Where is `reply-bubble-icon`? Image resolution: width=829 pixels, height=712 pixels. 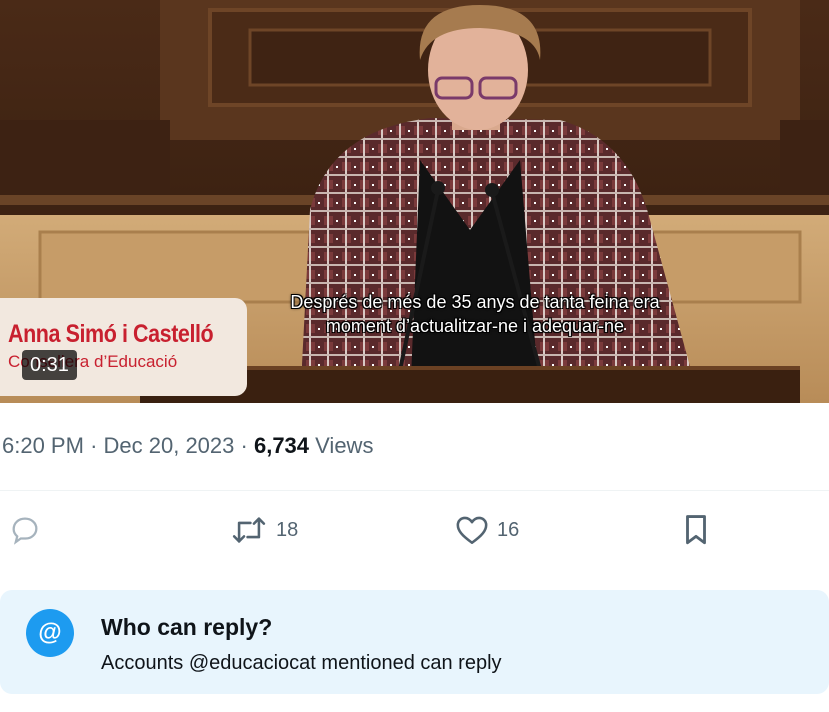
reply-bubble-icon is located at coordinates (25, 530).